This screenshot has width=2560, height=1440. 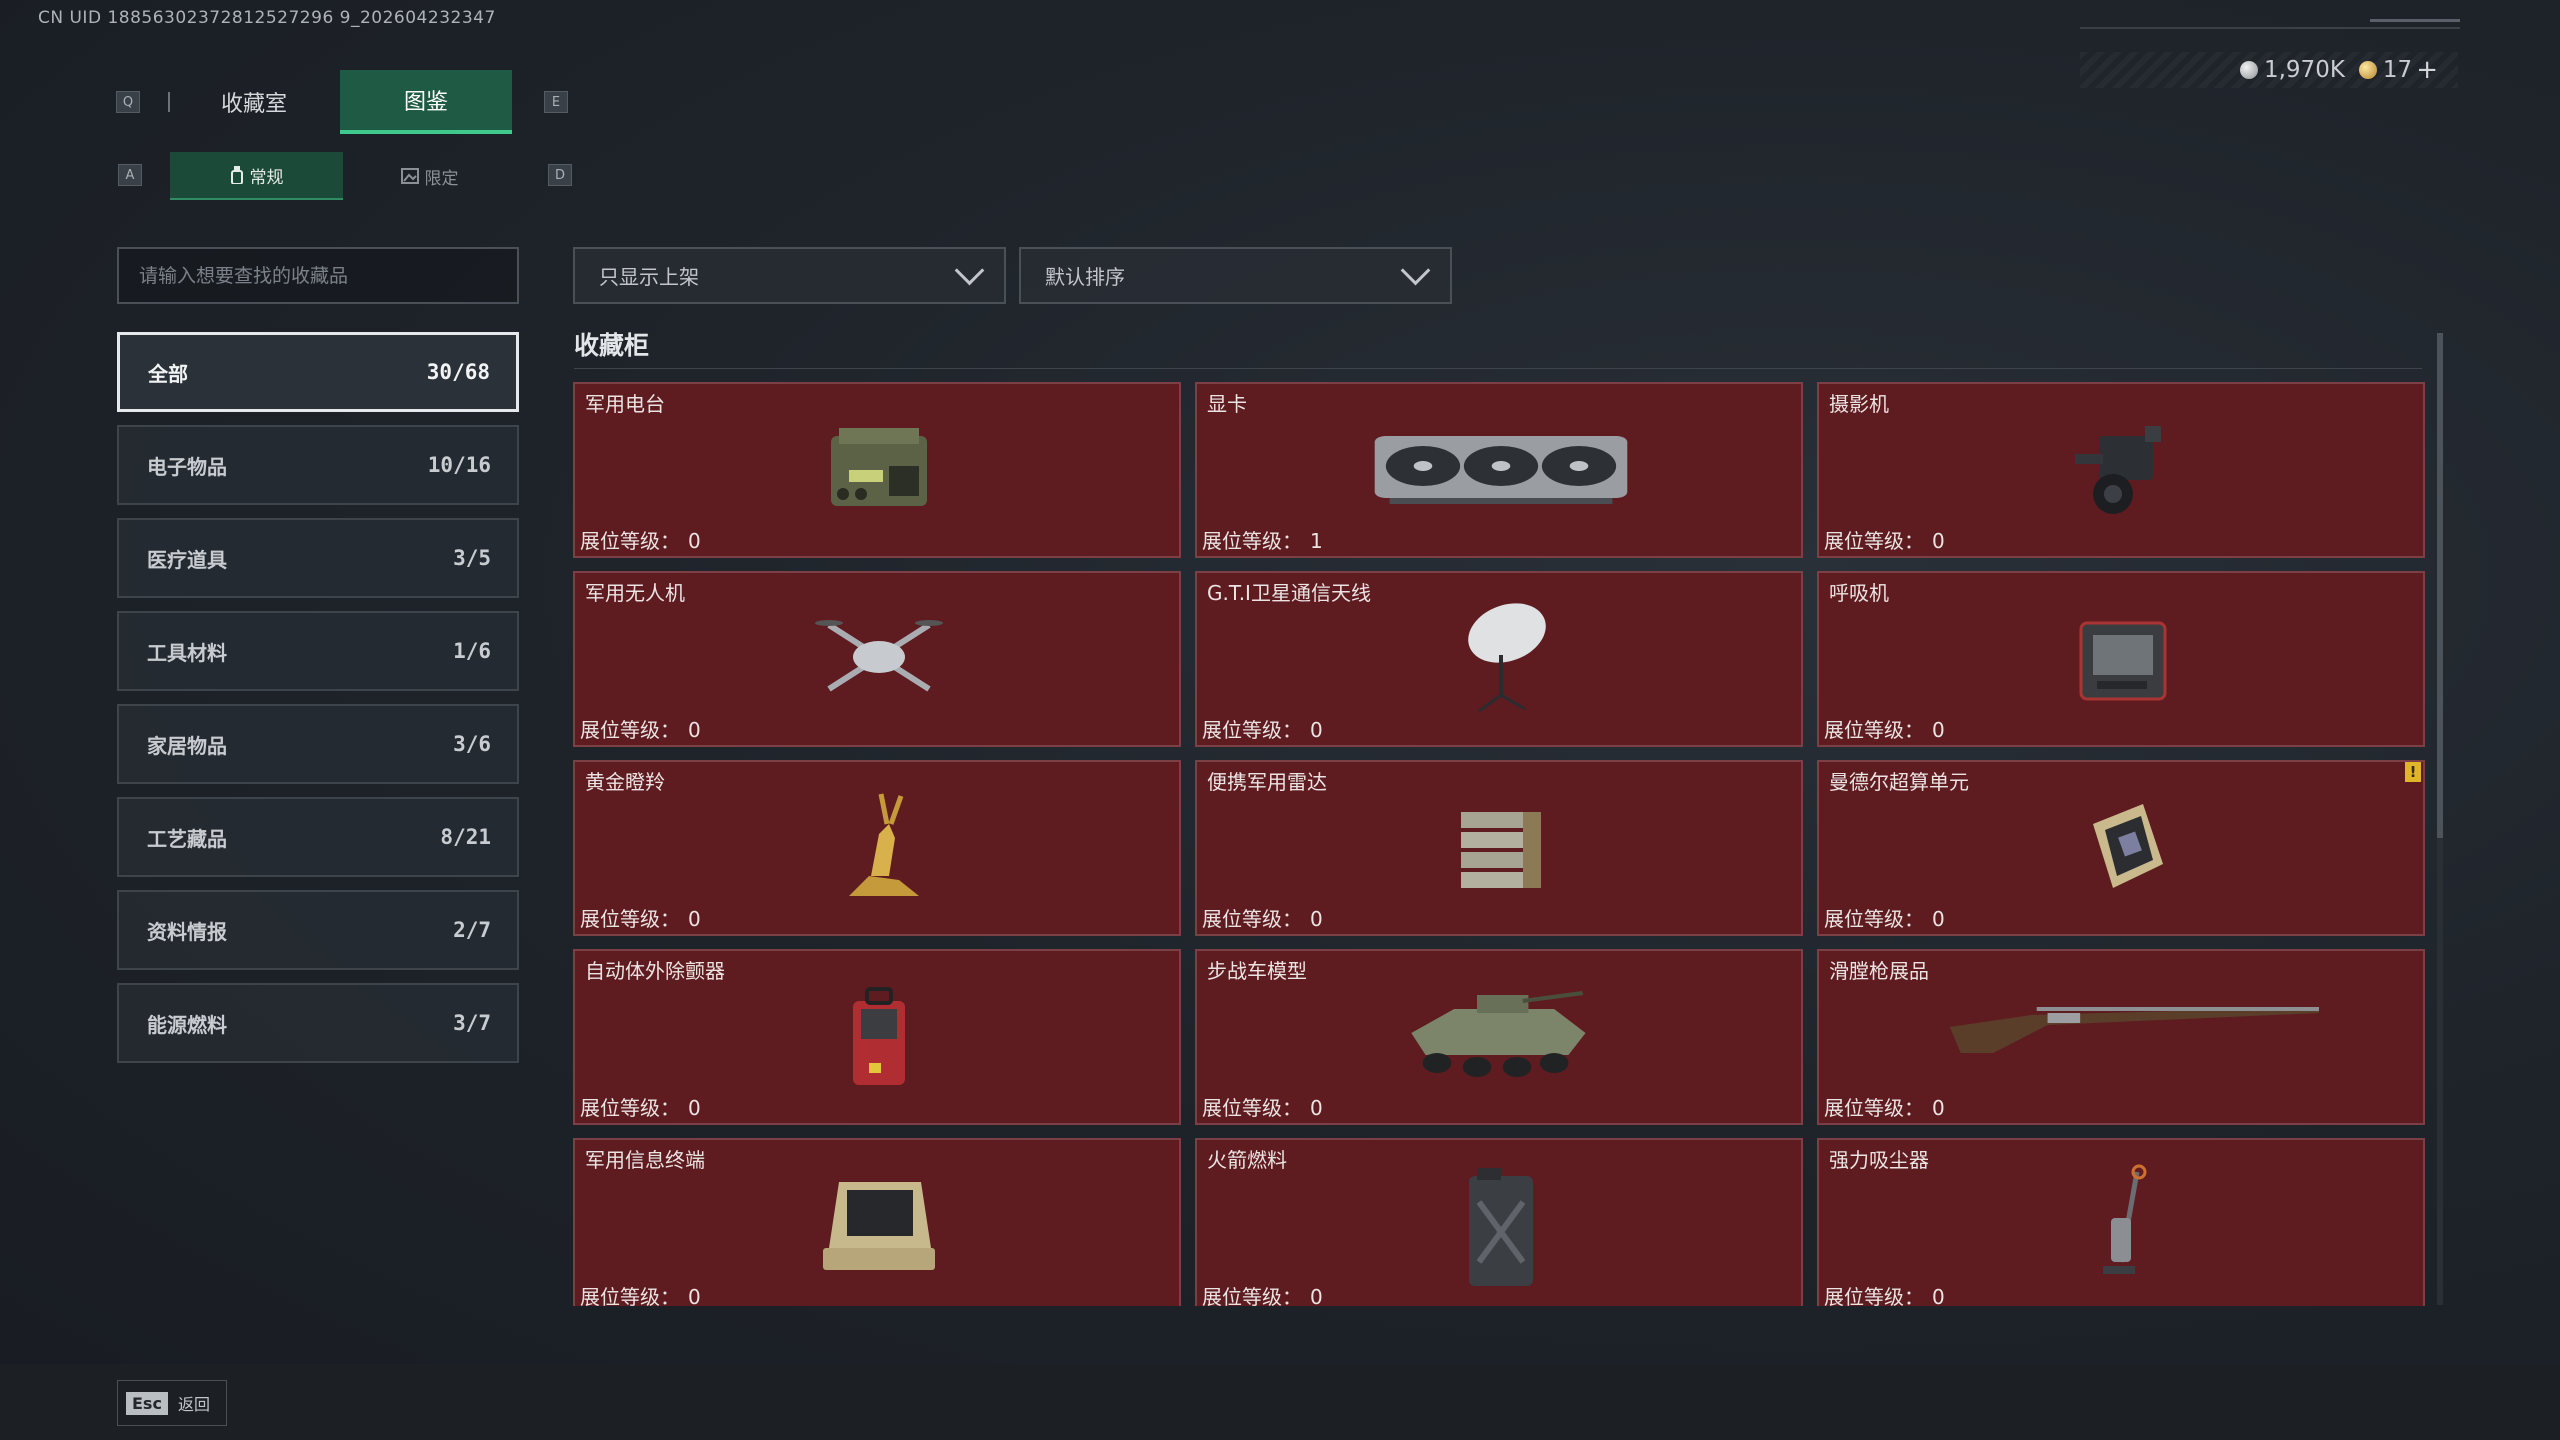 What do you see at coordinates (256, 176) in the screenshot?
I see `subtab-regular: 常规` at bounding box center [256, 176].